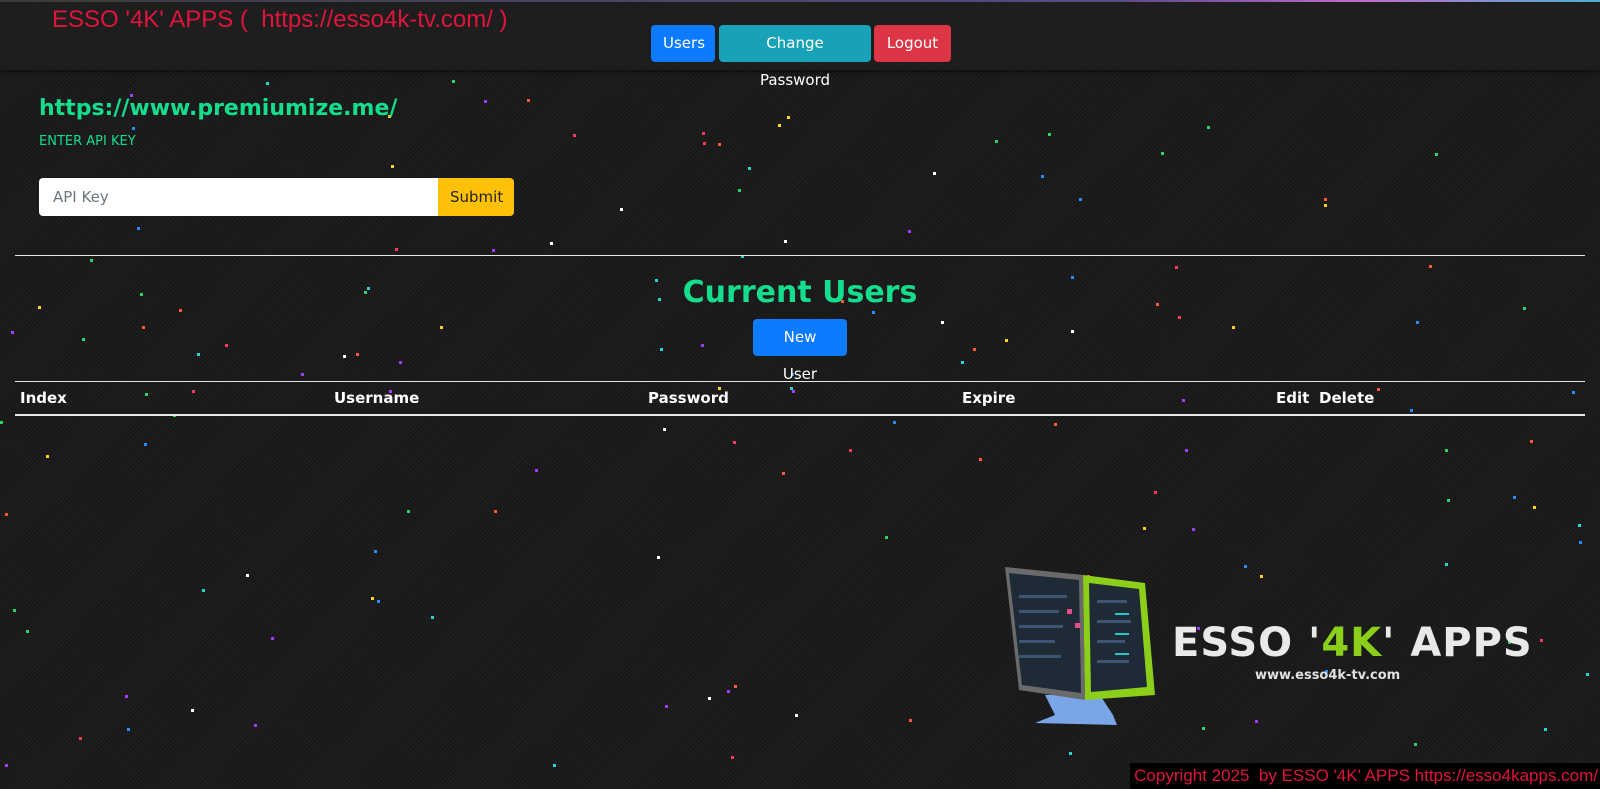 The image size is (1600, 789). I want to click on new-user-button: New User, so click(800, 351).